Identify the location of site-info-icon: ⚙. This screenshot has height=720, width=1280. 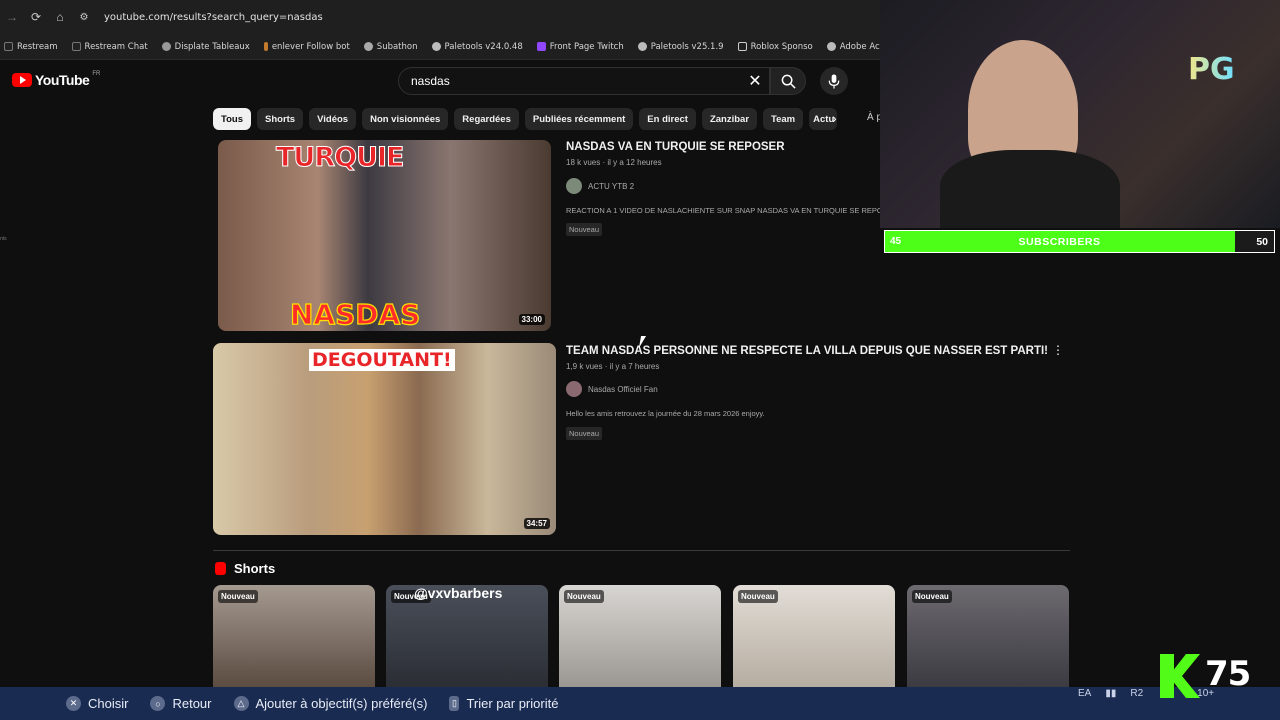
(84, 17).